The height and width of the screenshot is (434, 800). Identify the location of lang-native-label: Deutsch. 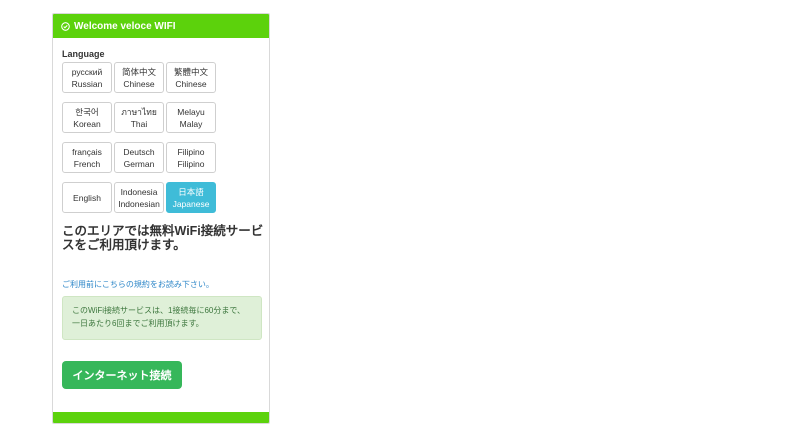
(139, 151).